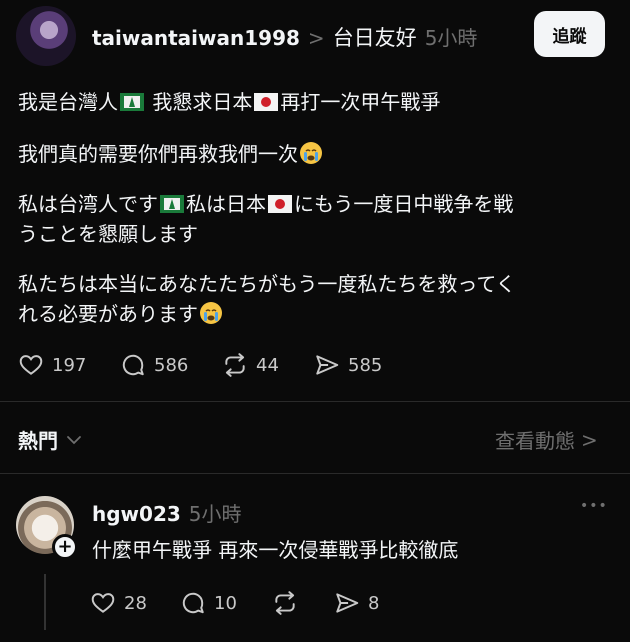  What do you see at coordinates (225, 603) in the screenshot?
I see `reply-comment-count: 10` at bounding box center [225, 603].